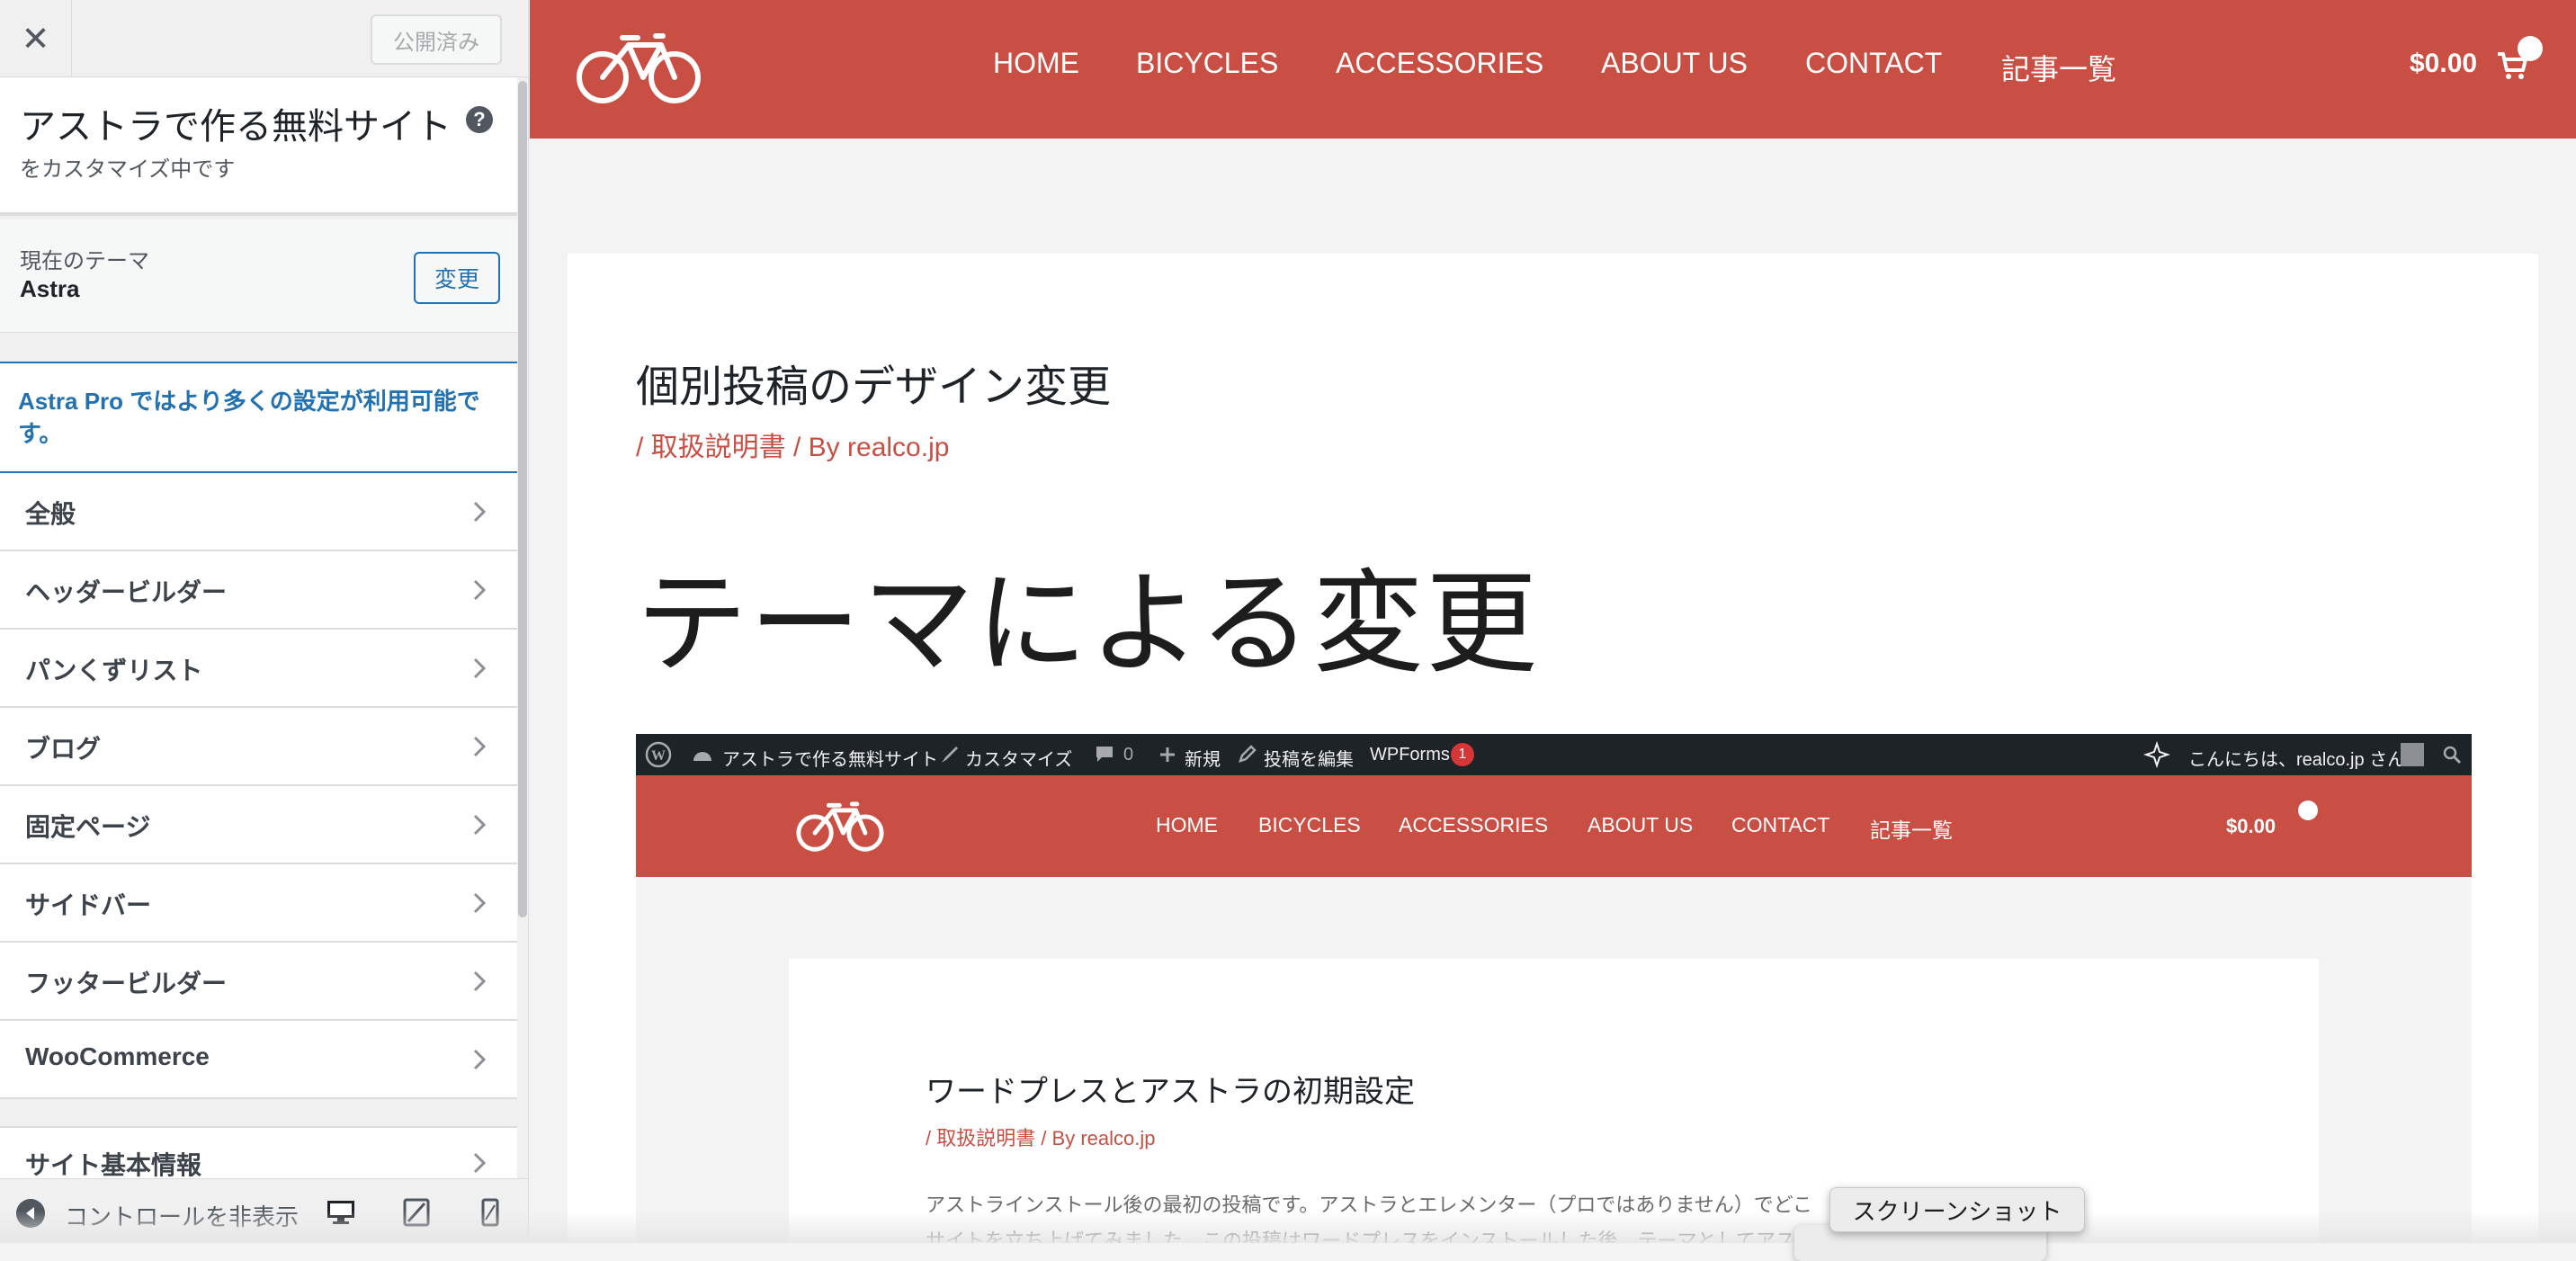  I want to click on current-theme-panel: 現在のテーマ Astra 変更, so click(258, 276).